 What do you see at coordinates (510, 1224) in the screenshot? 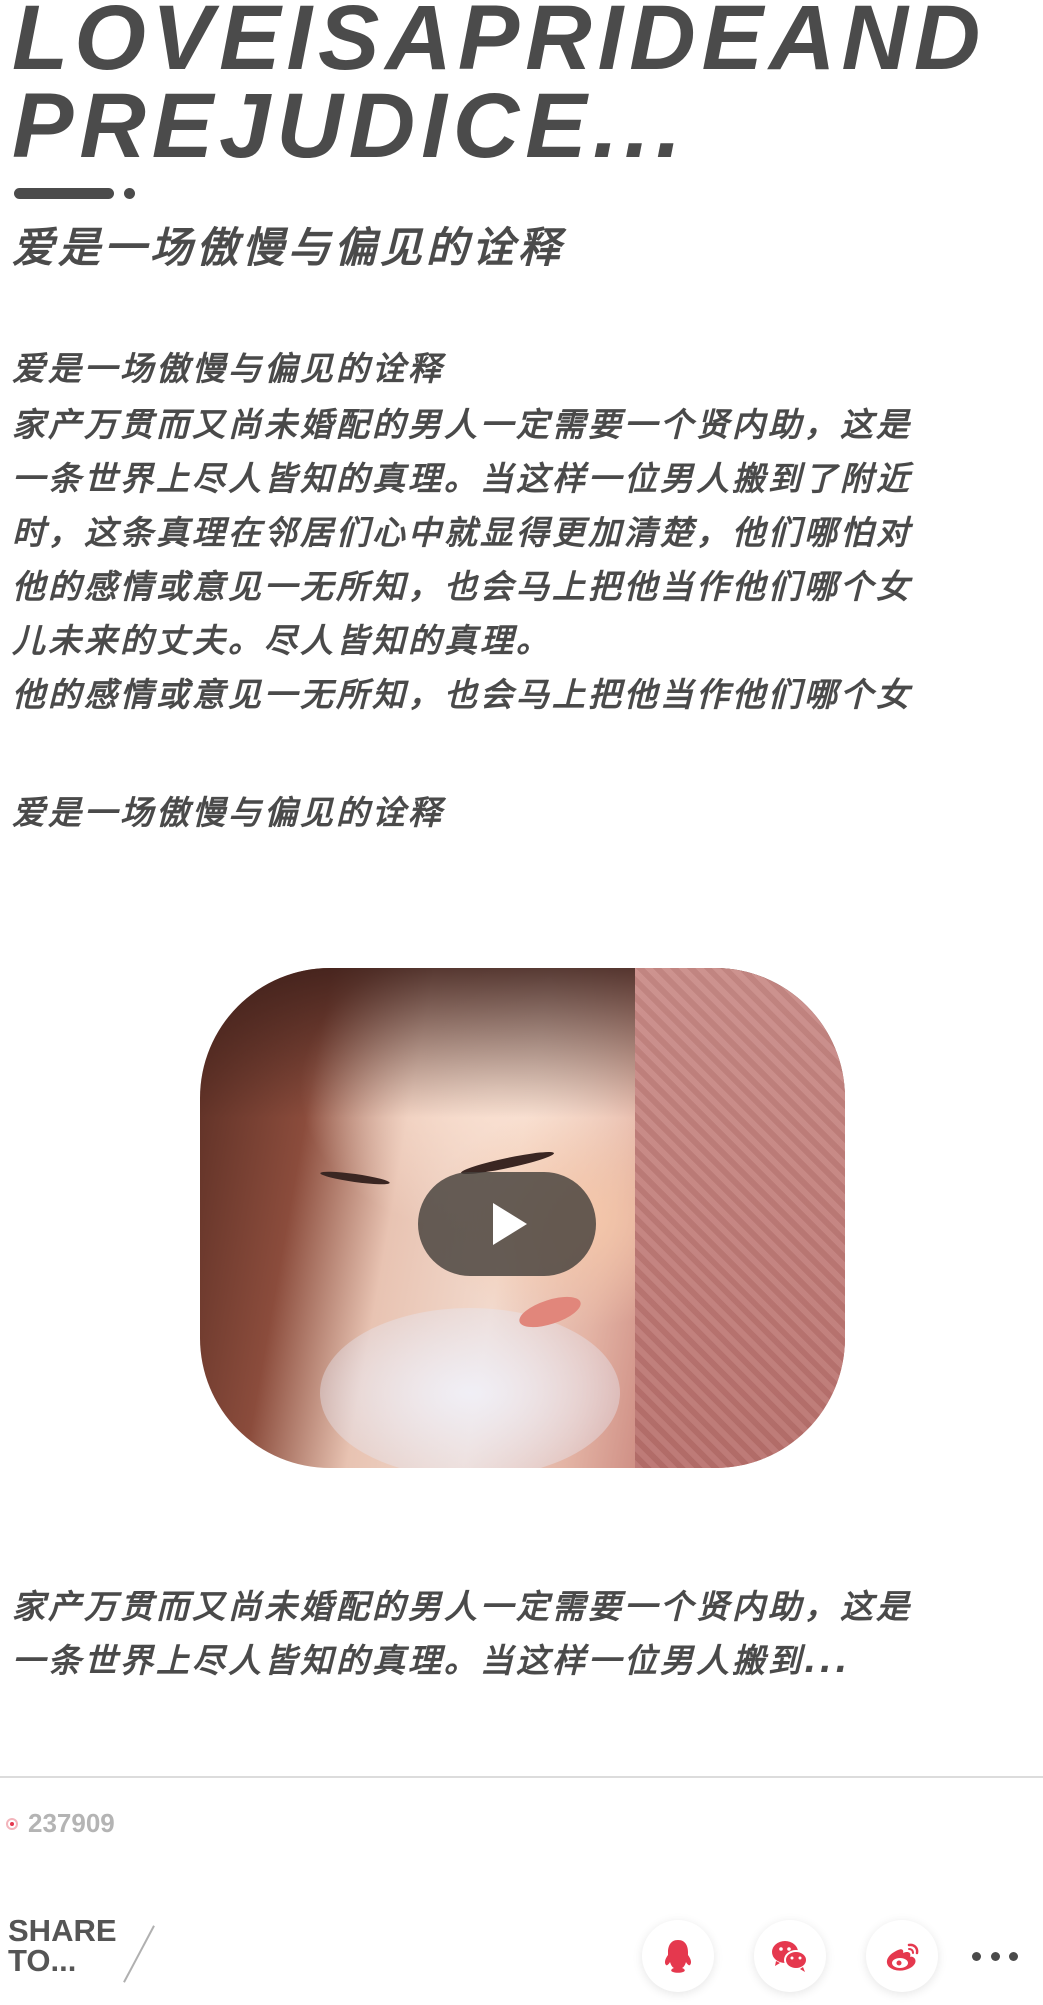
I see `play-icon` at bounding box center [510, 1224].